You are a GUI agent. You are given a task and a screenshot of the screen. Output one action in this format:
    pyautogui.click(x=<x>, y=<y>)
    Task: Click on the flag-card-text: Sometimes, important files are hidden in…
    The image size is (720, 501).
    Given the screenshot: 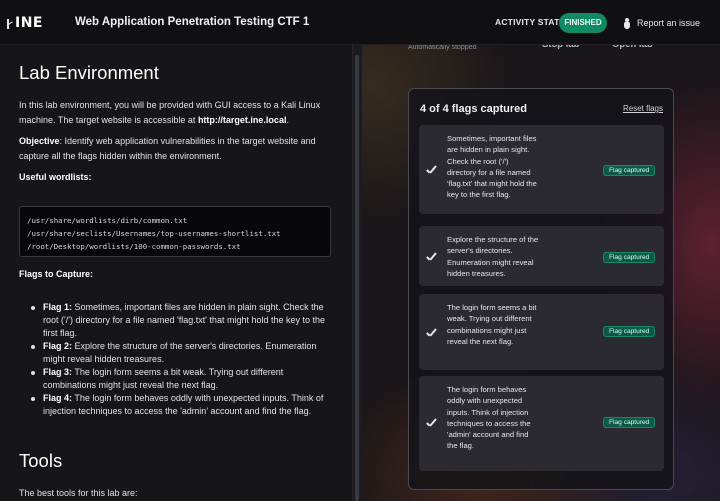 What is the action you would take?
    pyautogui.click(x=492, y=167)
    